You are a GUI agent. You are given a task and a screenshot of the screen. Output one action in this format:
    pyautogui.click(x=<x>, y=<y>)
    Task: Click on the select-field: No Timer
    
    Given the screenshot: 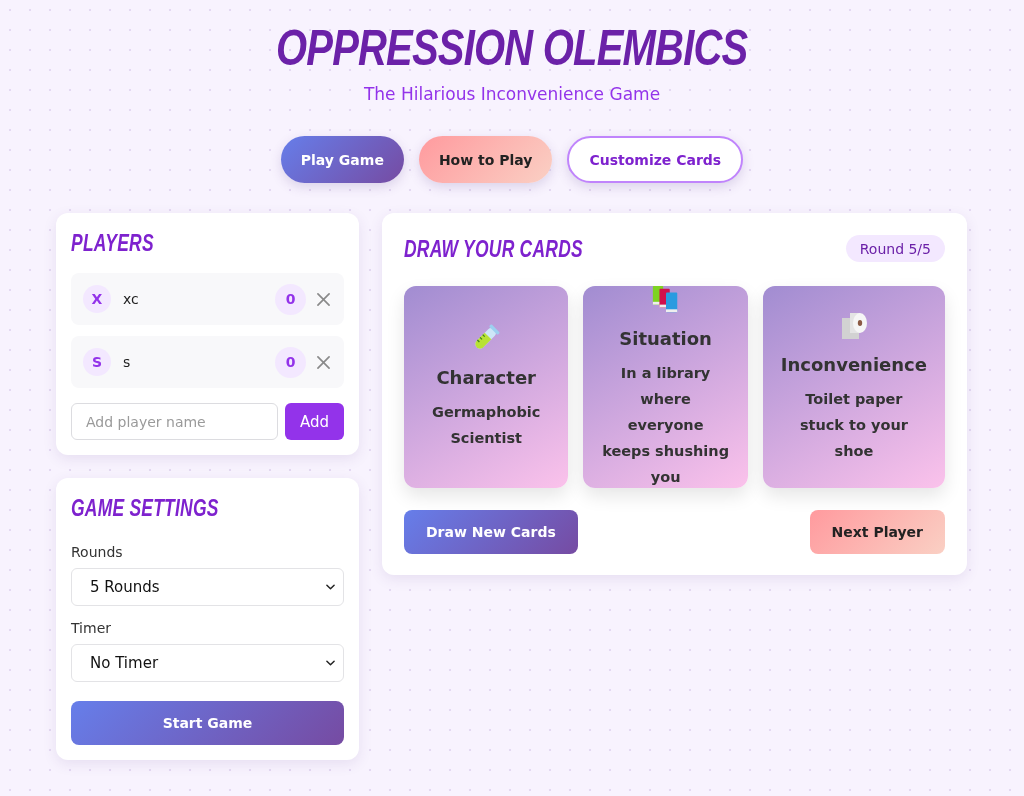 What is the action you would take?
    pyautogui.click(x=207, y=663)
    